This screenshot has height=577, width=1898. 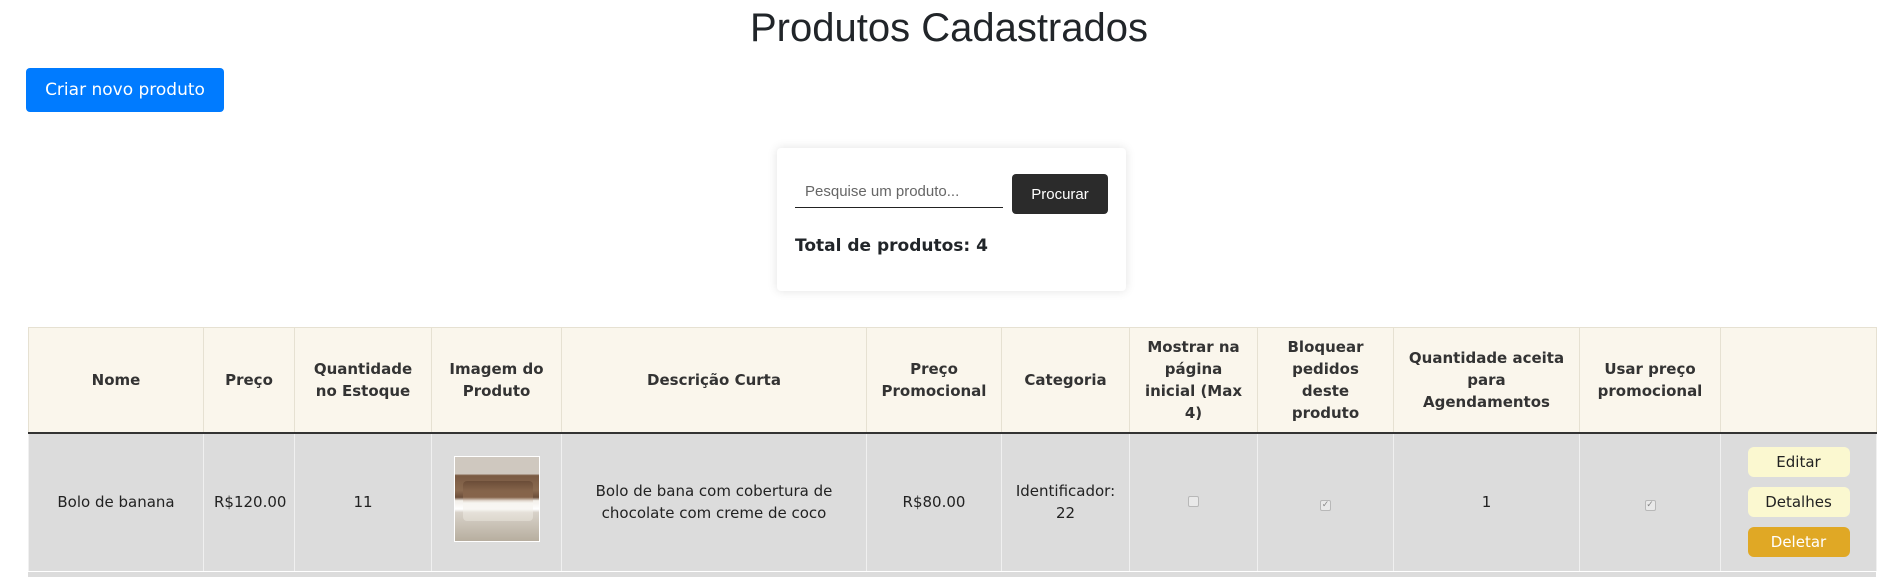 What do you see at coordinates (1650, 505) in the screenshot?
I see `use-promo-checkbox: ✓` at bounding box center [1650, 505].